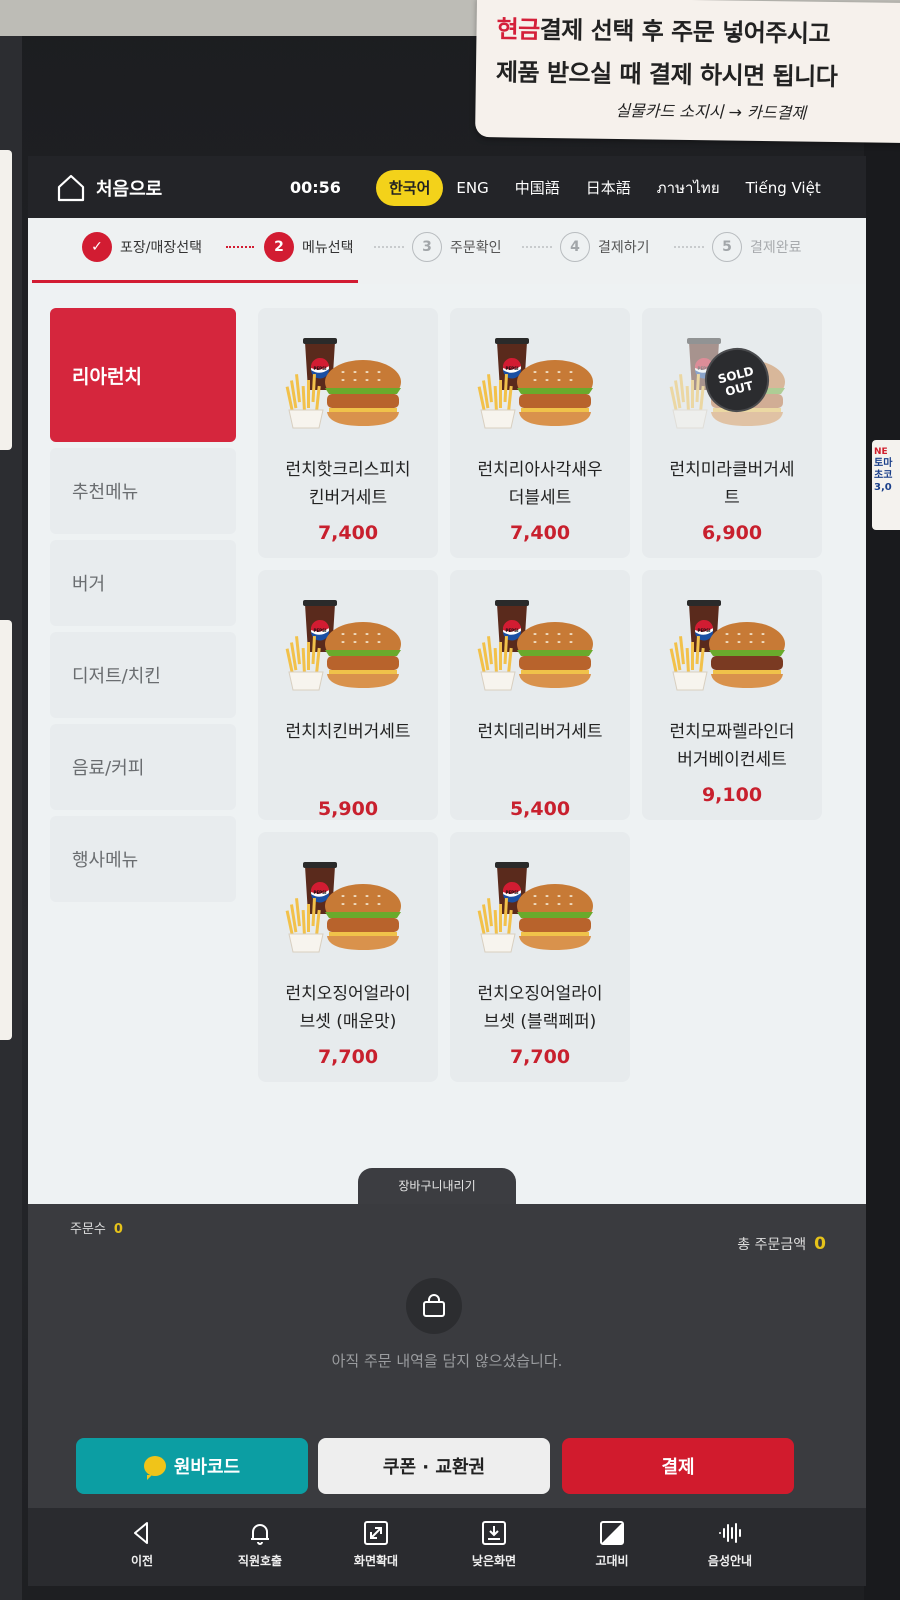 This screenshot has width=900, height=1600. Describe the element at coordinates (555, 391) in the screenshot. I see `burger-lettuce` at that location.